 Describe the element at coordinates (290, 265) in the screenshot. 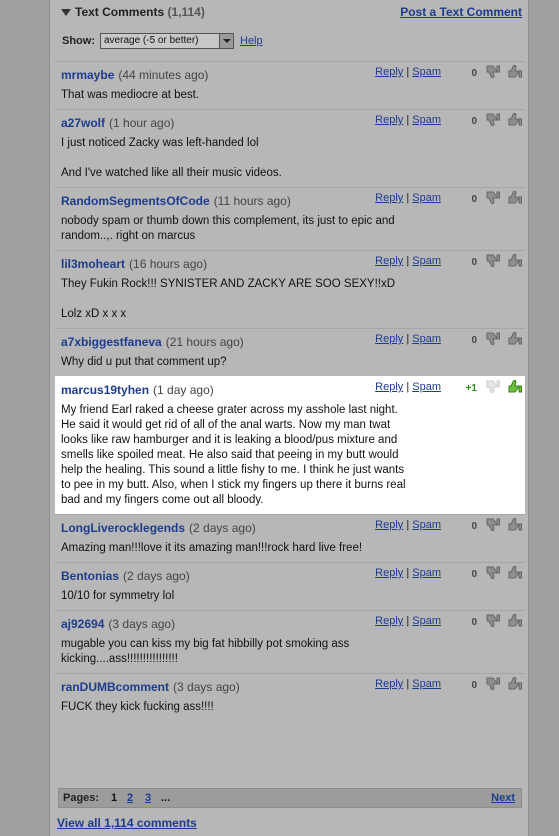

I see `comment-meta: lil3moheart (16 hours ago)` at that location.